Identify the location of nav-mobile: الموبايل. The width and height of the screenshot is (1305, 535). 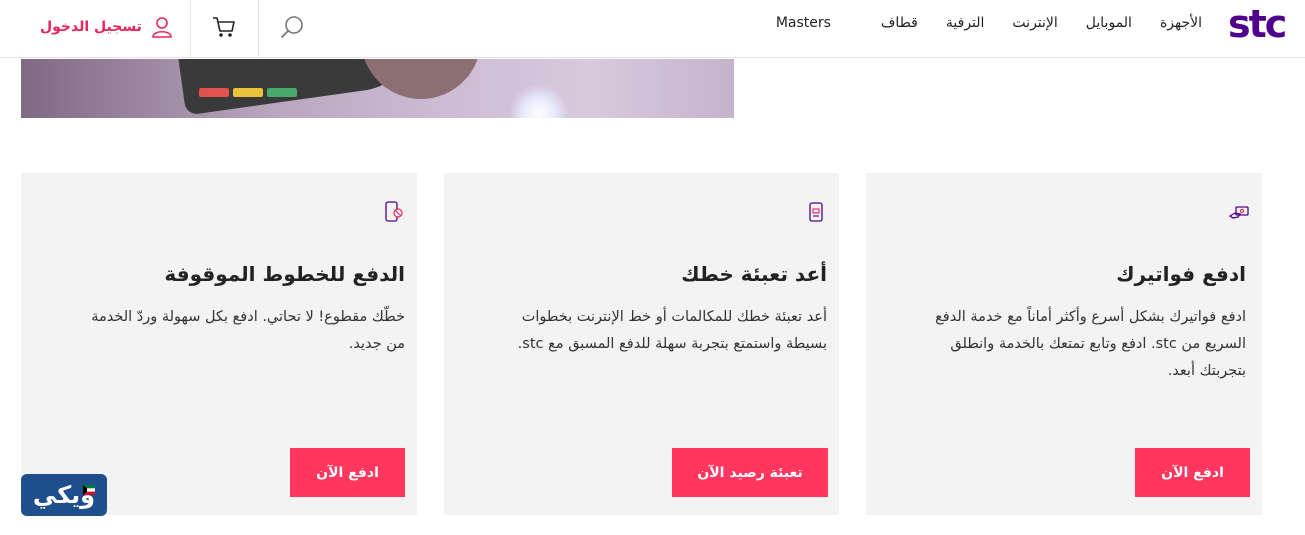
(1109, 23).